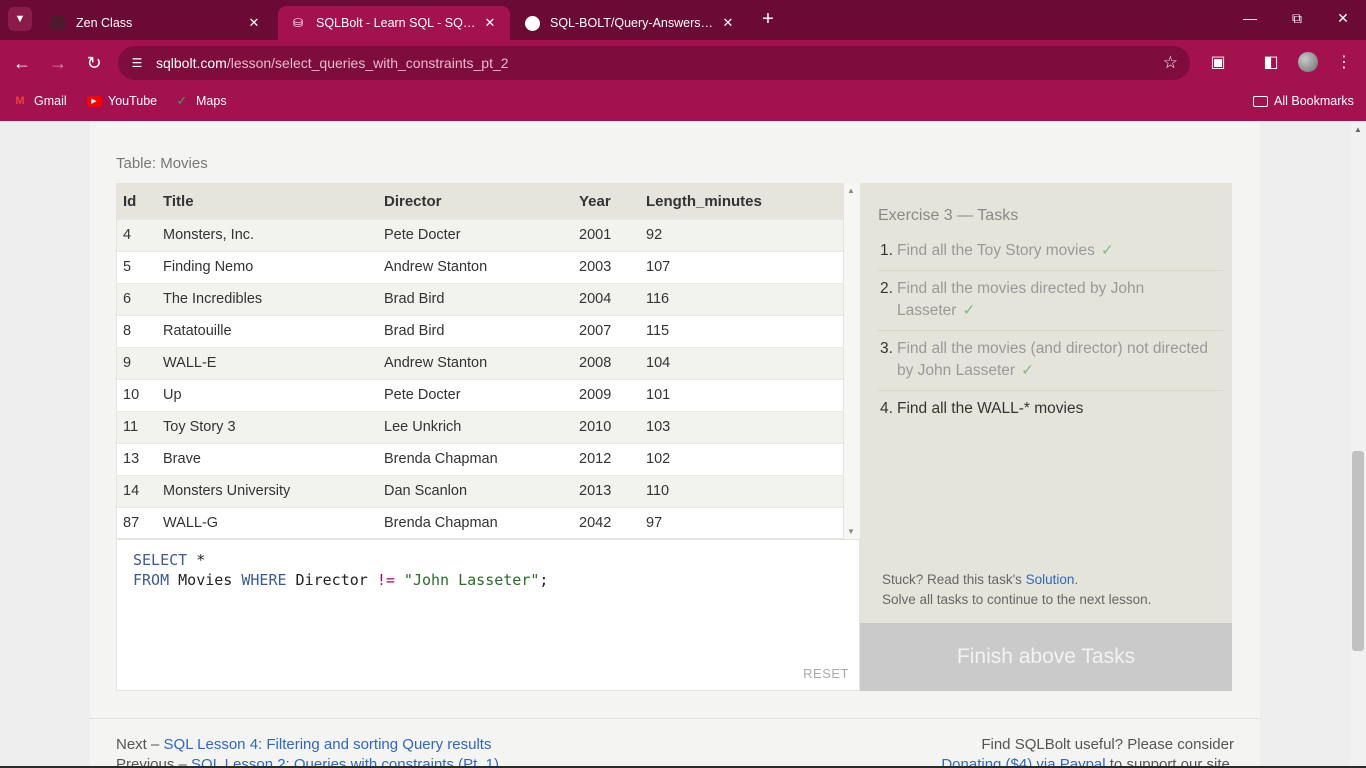  Describe the element at coordinates (1046, 657) in the screenshot. I see `finish-tasks-button: Finish above Tasks` at that location.